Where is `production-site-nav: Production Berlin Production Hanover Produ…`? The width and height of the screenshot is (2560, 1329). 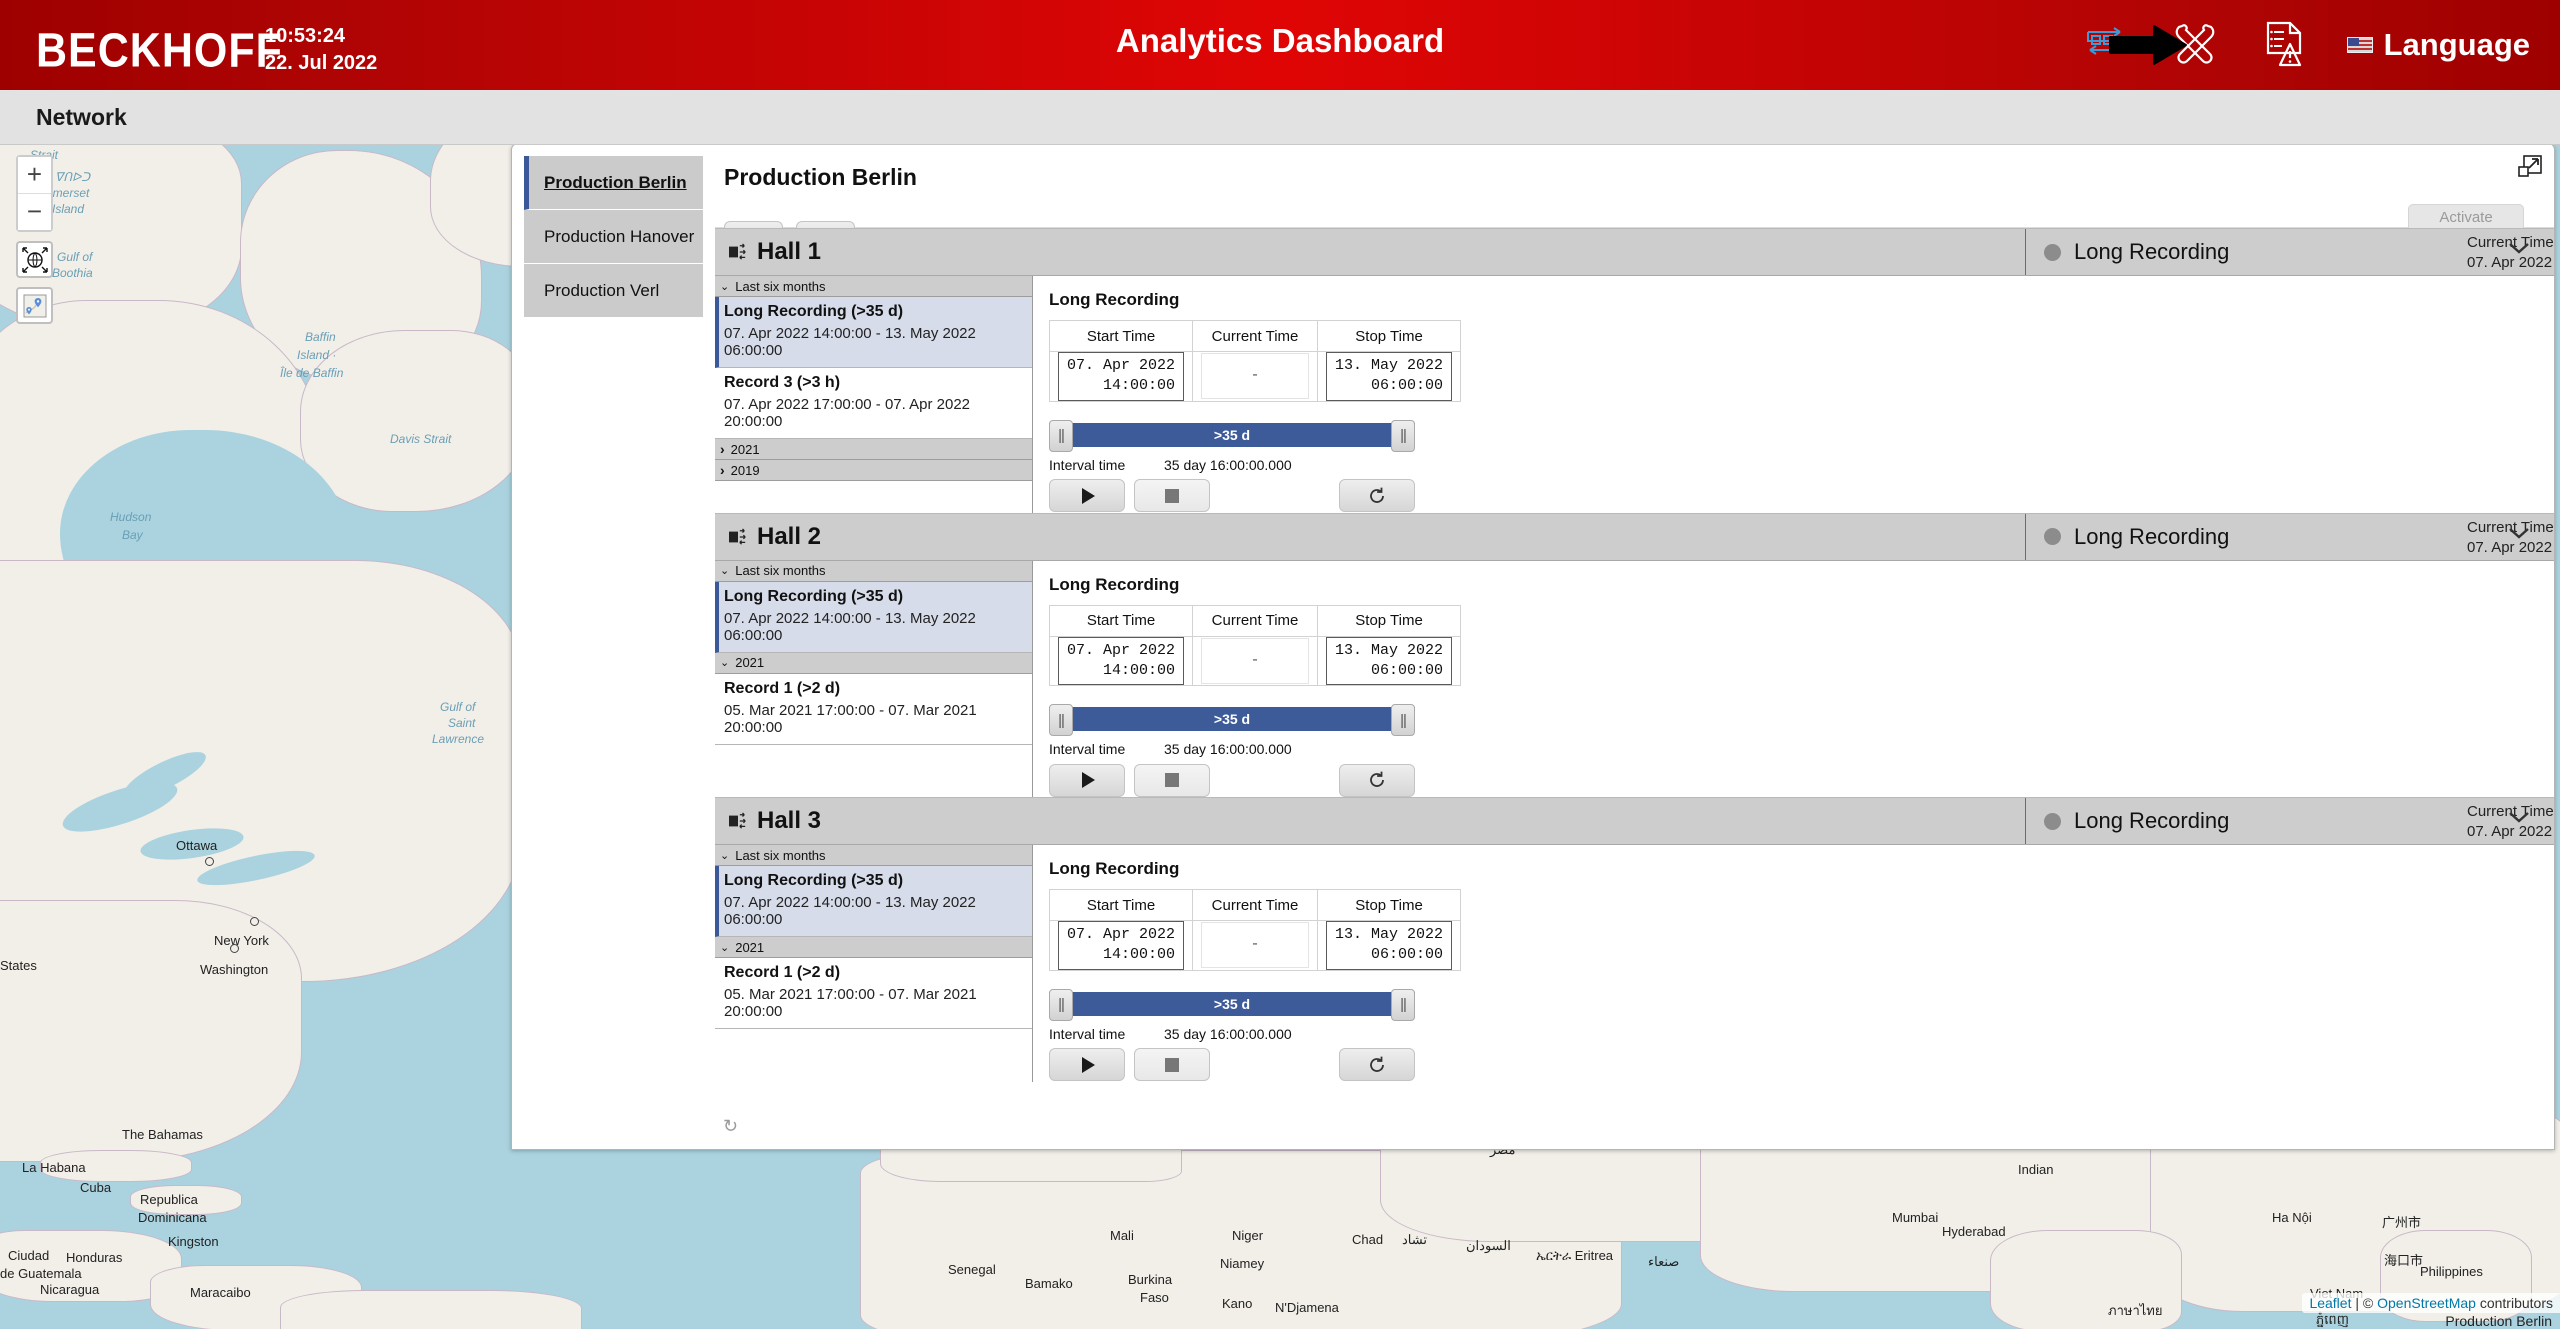 production-site-nav: Production Berlin Production Hanover Produ… is located at coordinates (613, 646).